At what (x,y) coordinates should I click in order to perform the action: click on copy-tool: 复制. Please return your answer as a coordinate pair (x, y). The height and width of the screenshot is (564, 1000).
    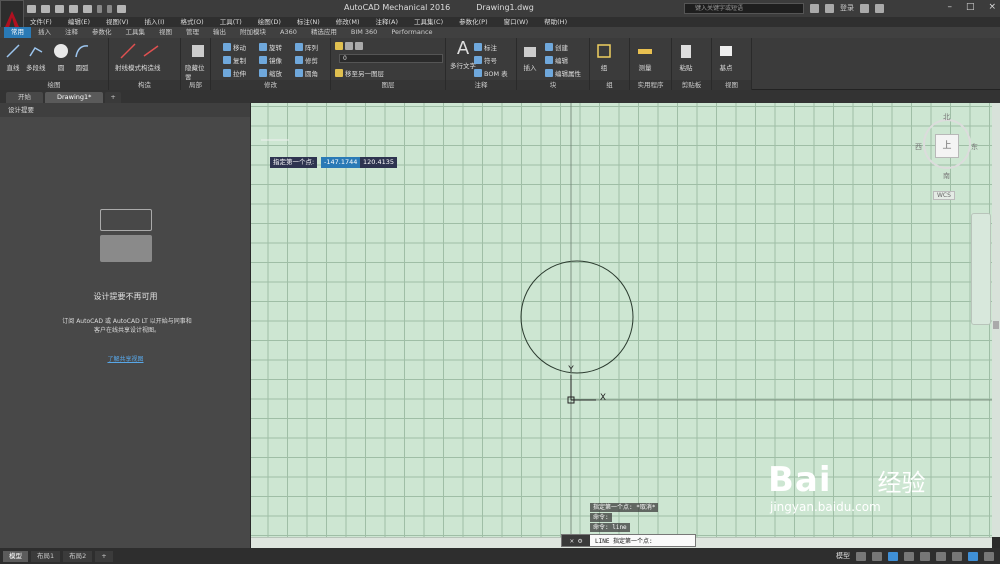
    Looking at the image, I should click on (234, 60).